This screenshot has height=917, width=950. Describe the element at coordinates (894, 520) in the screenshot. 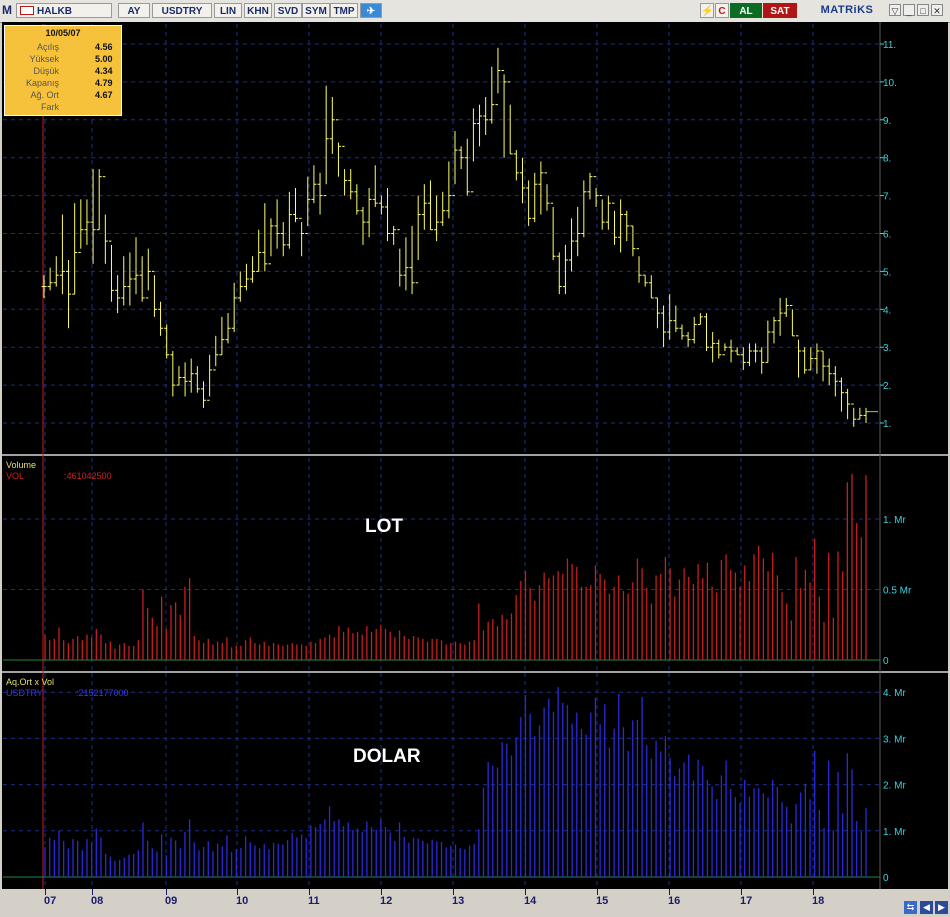

I see `volume-y-tick-label: 1. Mr` at that location.